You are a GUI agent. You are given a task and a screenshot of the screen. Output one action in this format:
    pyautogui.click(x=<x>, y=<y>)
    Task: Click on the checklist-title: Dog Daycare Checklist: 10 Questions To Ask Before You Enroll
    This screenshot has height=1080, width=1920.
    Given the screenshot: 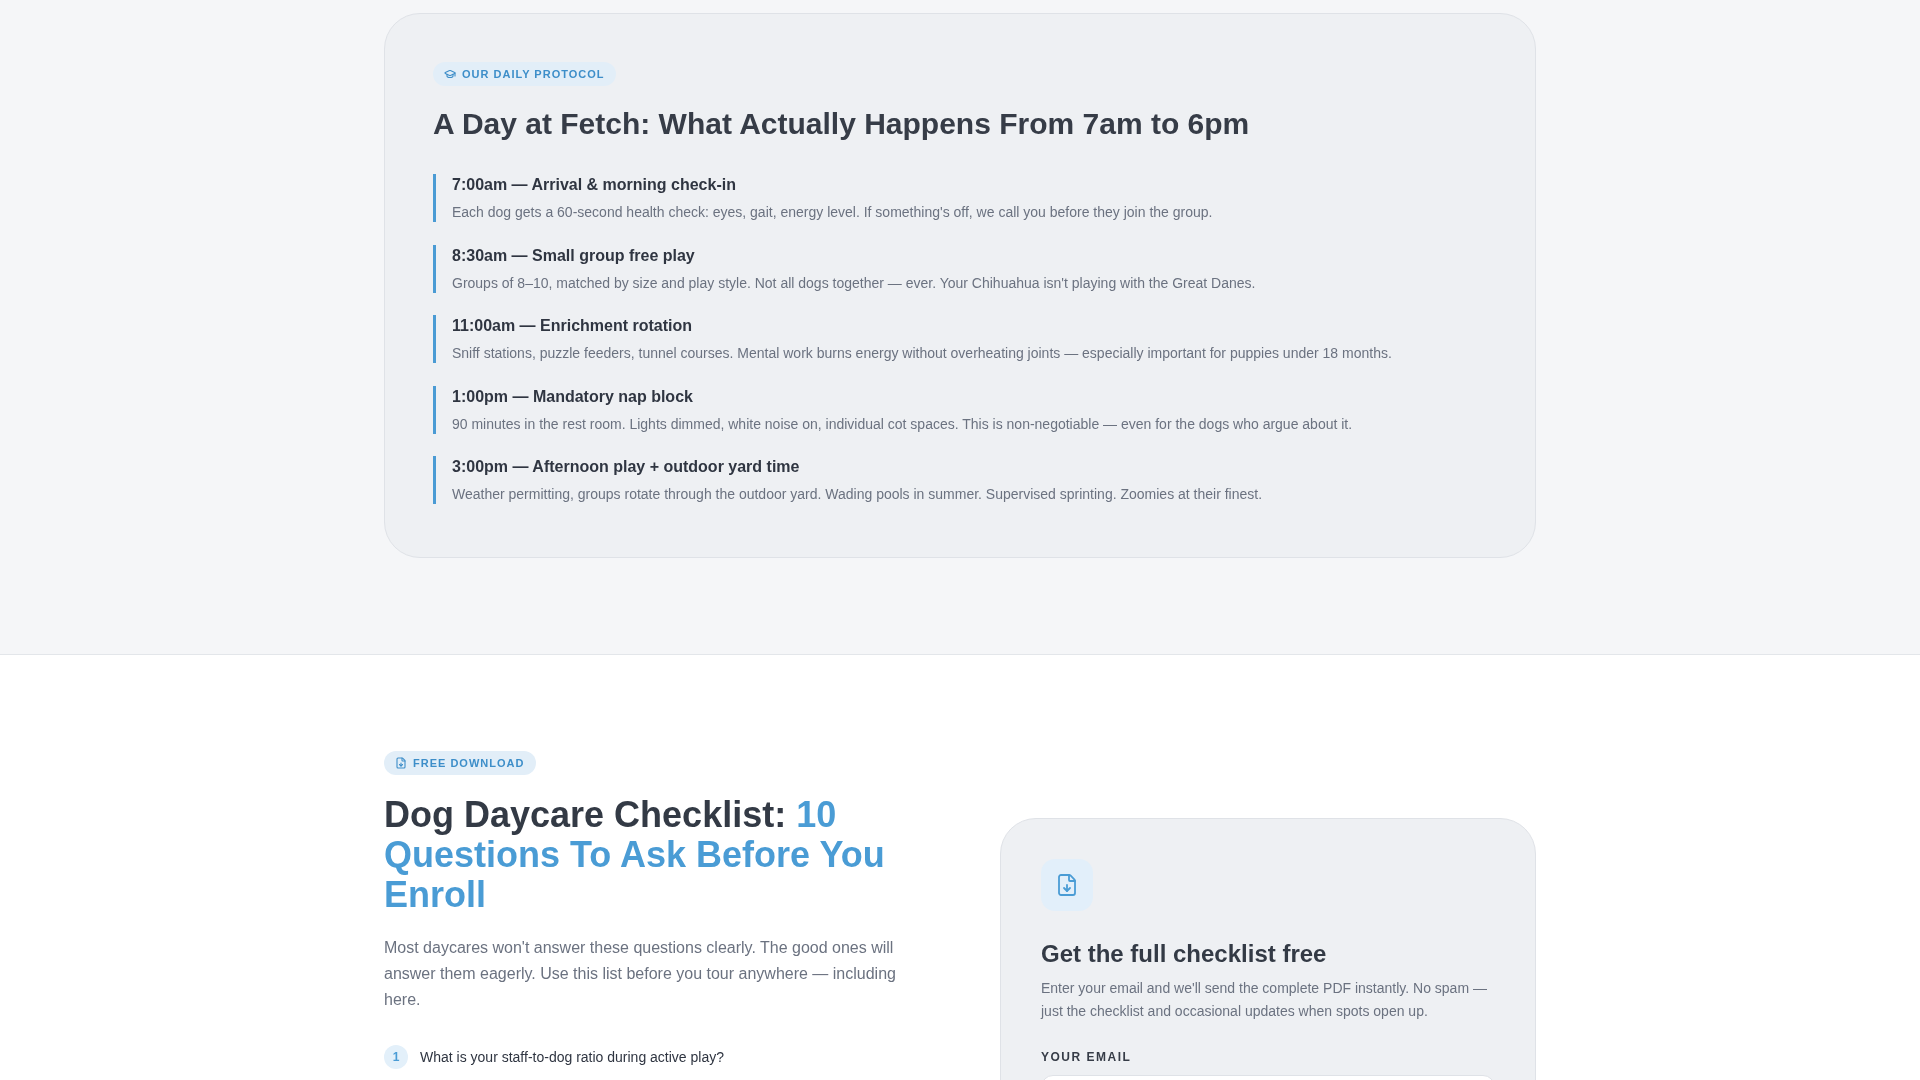 What is the action you would take?
    pyautogui.click(x=635, y=855)
    